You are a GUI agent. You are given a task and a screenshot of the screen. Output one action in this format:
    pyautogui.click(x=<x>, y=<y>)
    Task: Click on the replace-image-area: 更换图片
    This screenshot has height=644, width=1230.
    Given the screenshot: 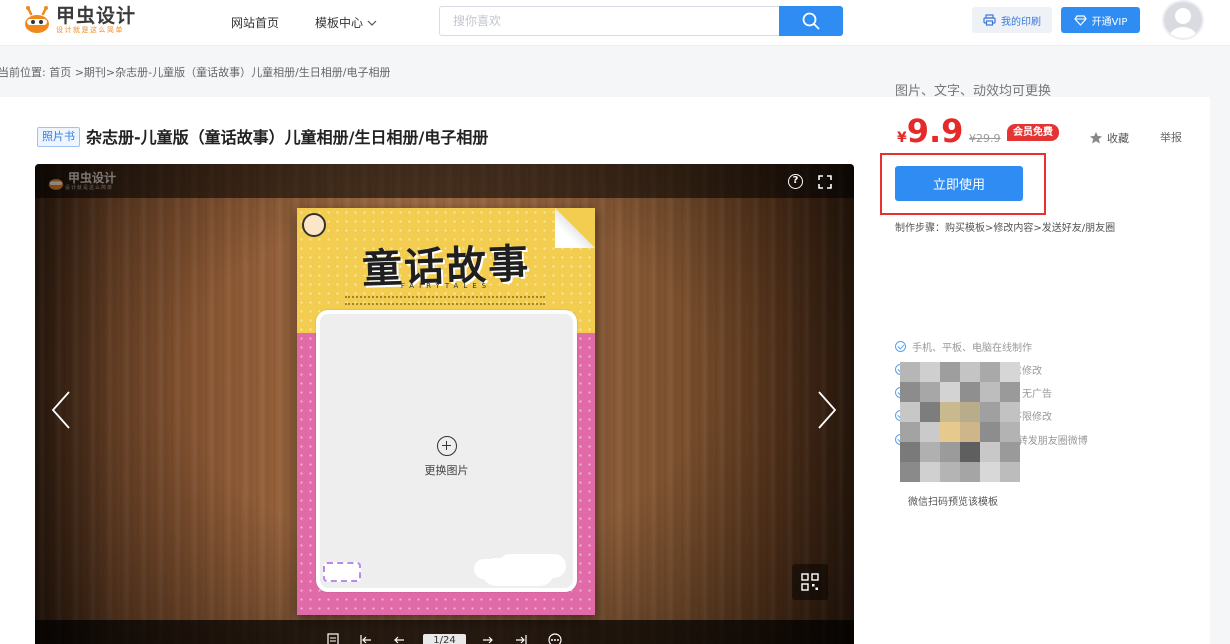 What is the action you would take?
    pyautogui.click(x=446, y=451)
    